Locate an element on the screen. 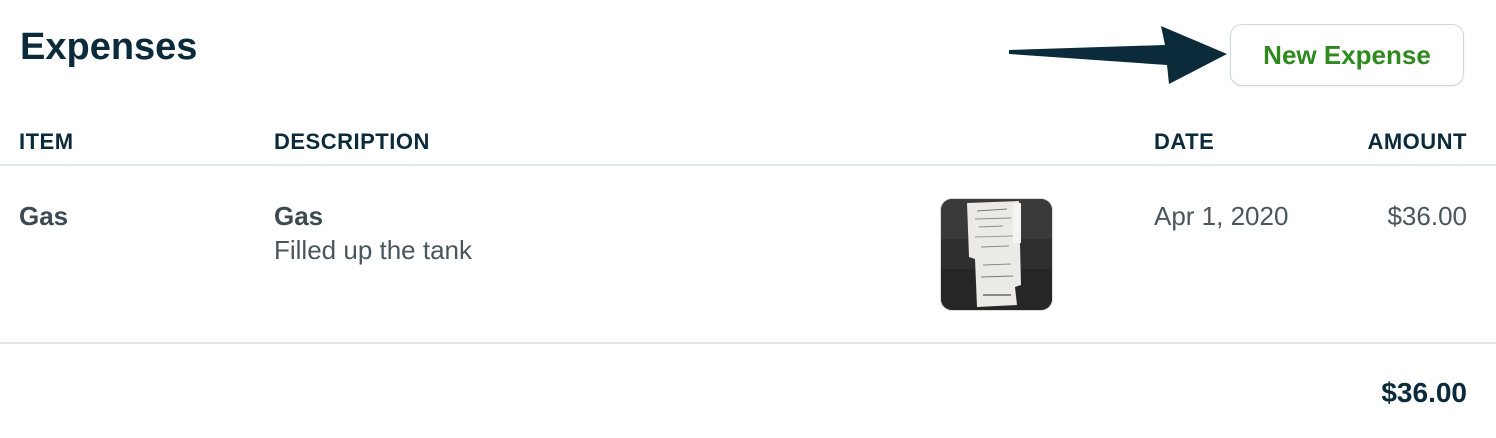 Image resolution: width=1496 pixels, height=438 pixels. column-header-date: DATE is located at coordinates (1184, 141).